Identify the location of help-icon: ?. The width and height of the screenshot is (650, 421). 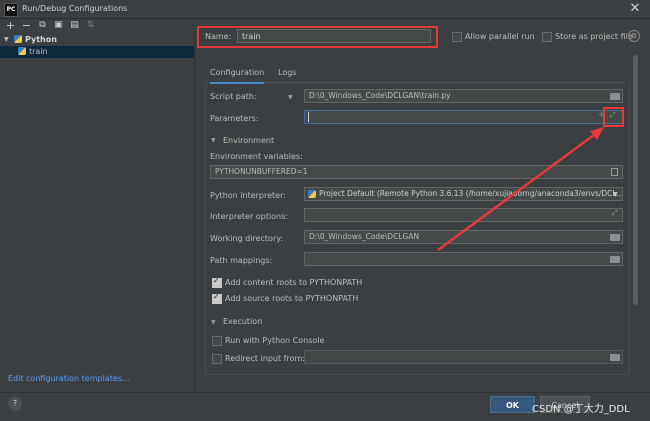
(15, 404).